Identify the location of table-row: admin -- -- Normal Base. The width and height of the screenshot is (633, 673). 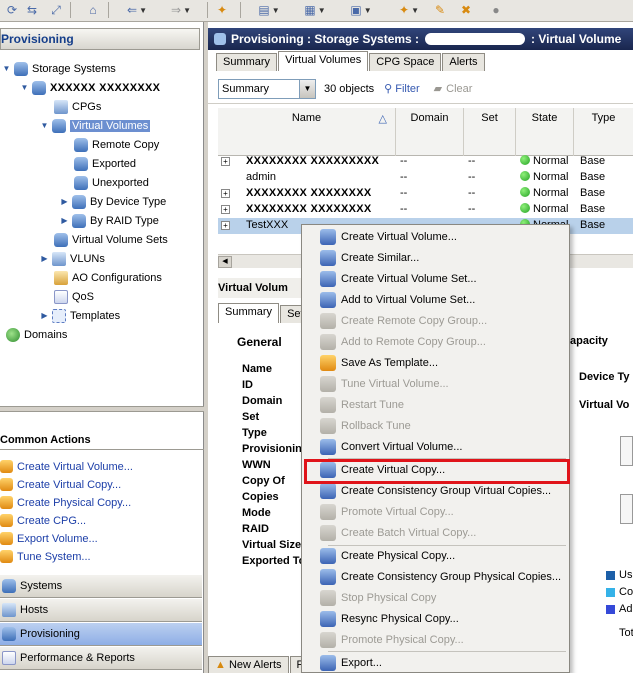
(425, 178).